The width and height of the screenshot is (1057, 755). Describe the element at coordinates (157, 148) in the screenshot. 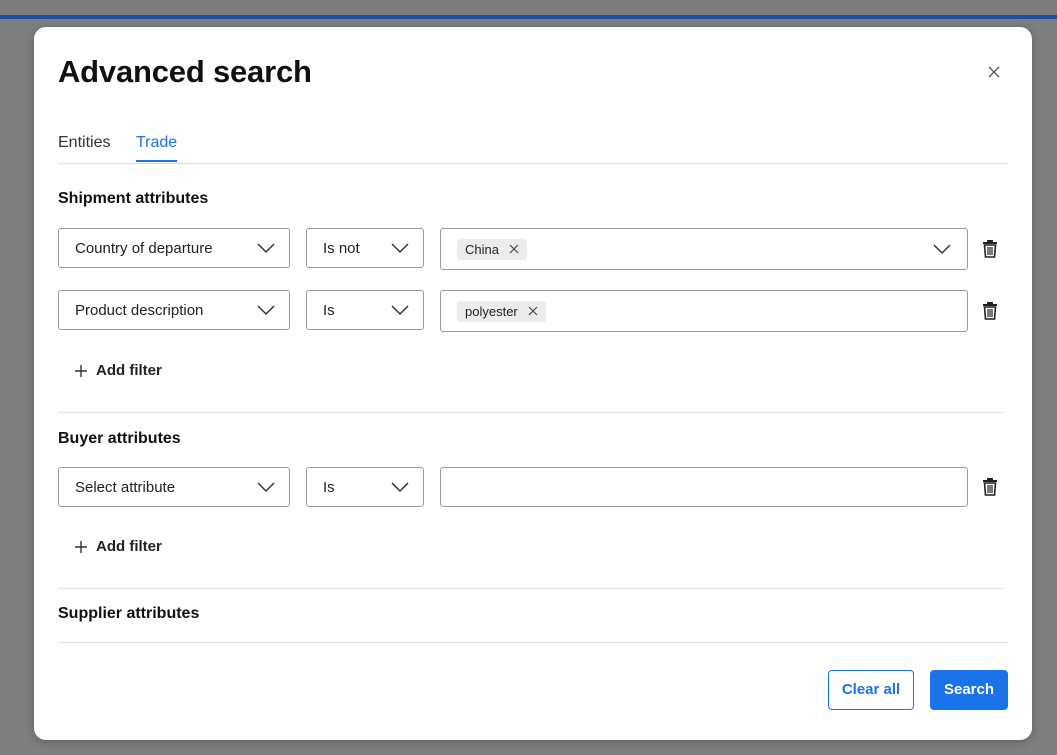

I see `tab-trade: Trade` at that location.